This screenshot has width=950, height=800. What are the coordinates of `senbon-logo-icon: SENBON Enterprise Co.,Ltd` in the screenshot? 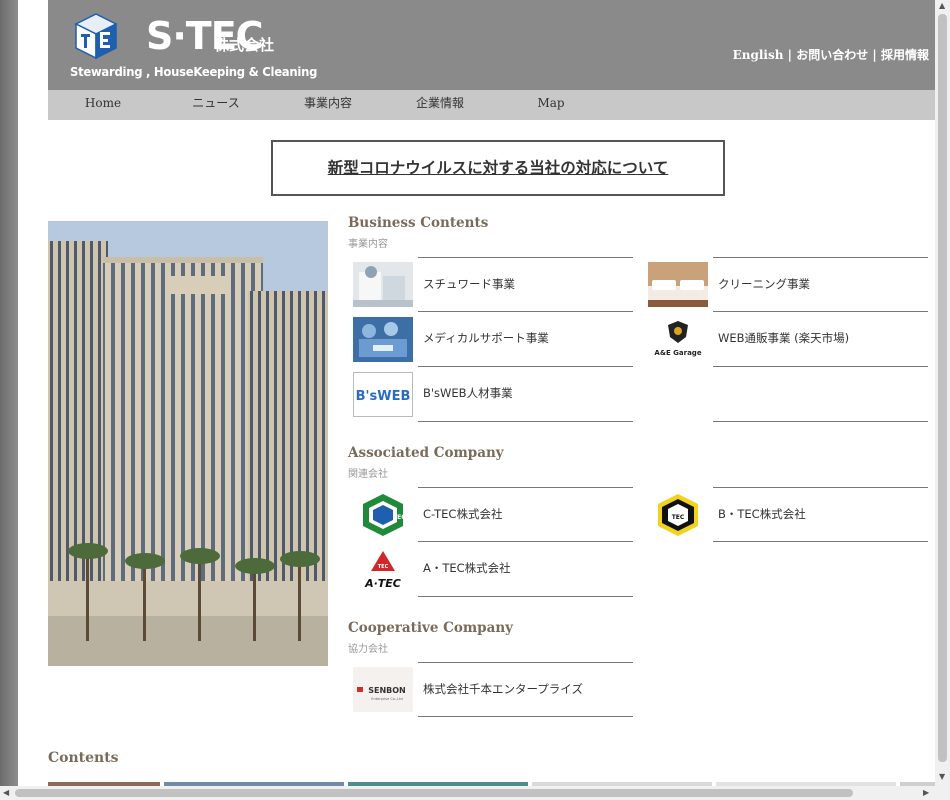 It's located at (383, 689).